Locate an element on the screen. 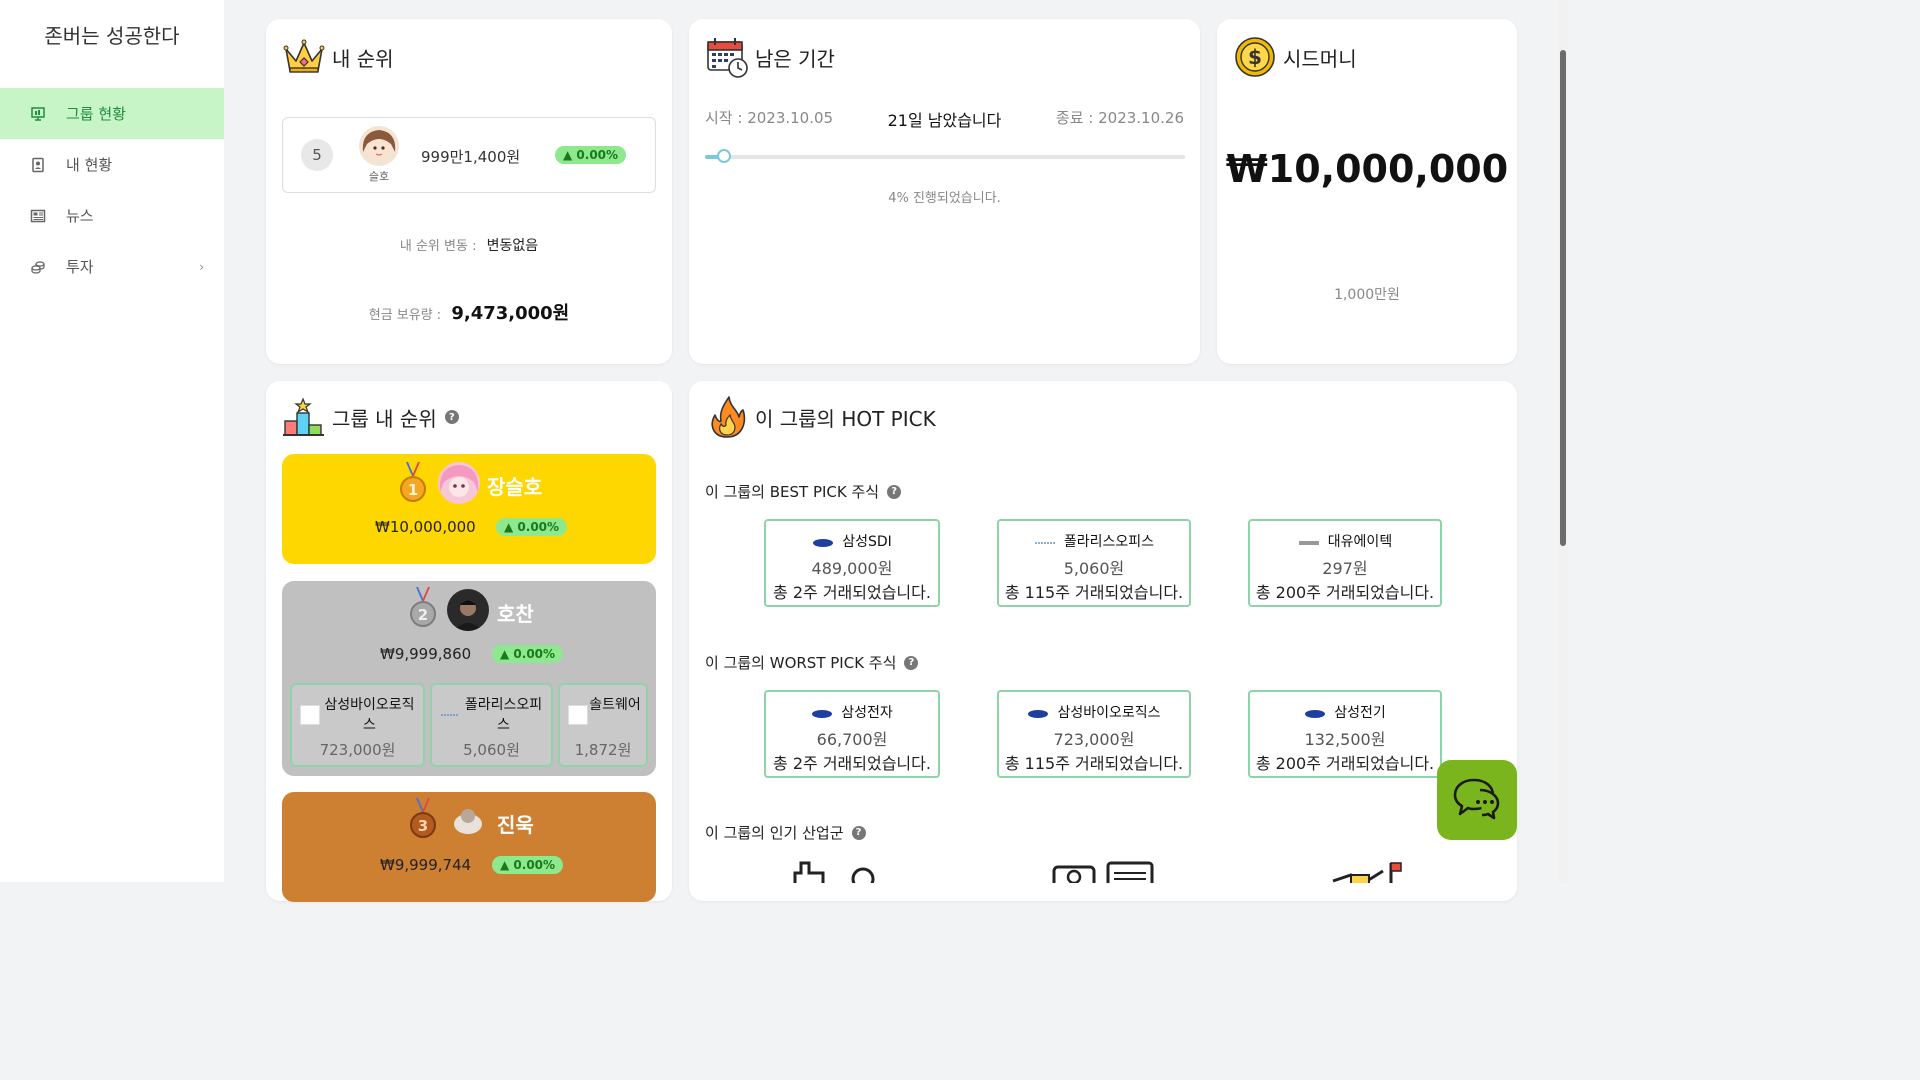 Image resolution: width=1920 pixels, height=1080 pixels. seed-money-card: $ 시드머니 ₩10,000,000 1,000만원 is located at coordinates (1367, 191).